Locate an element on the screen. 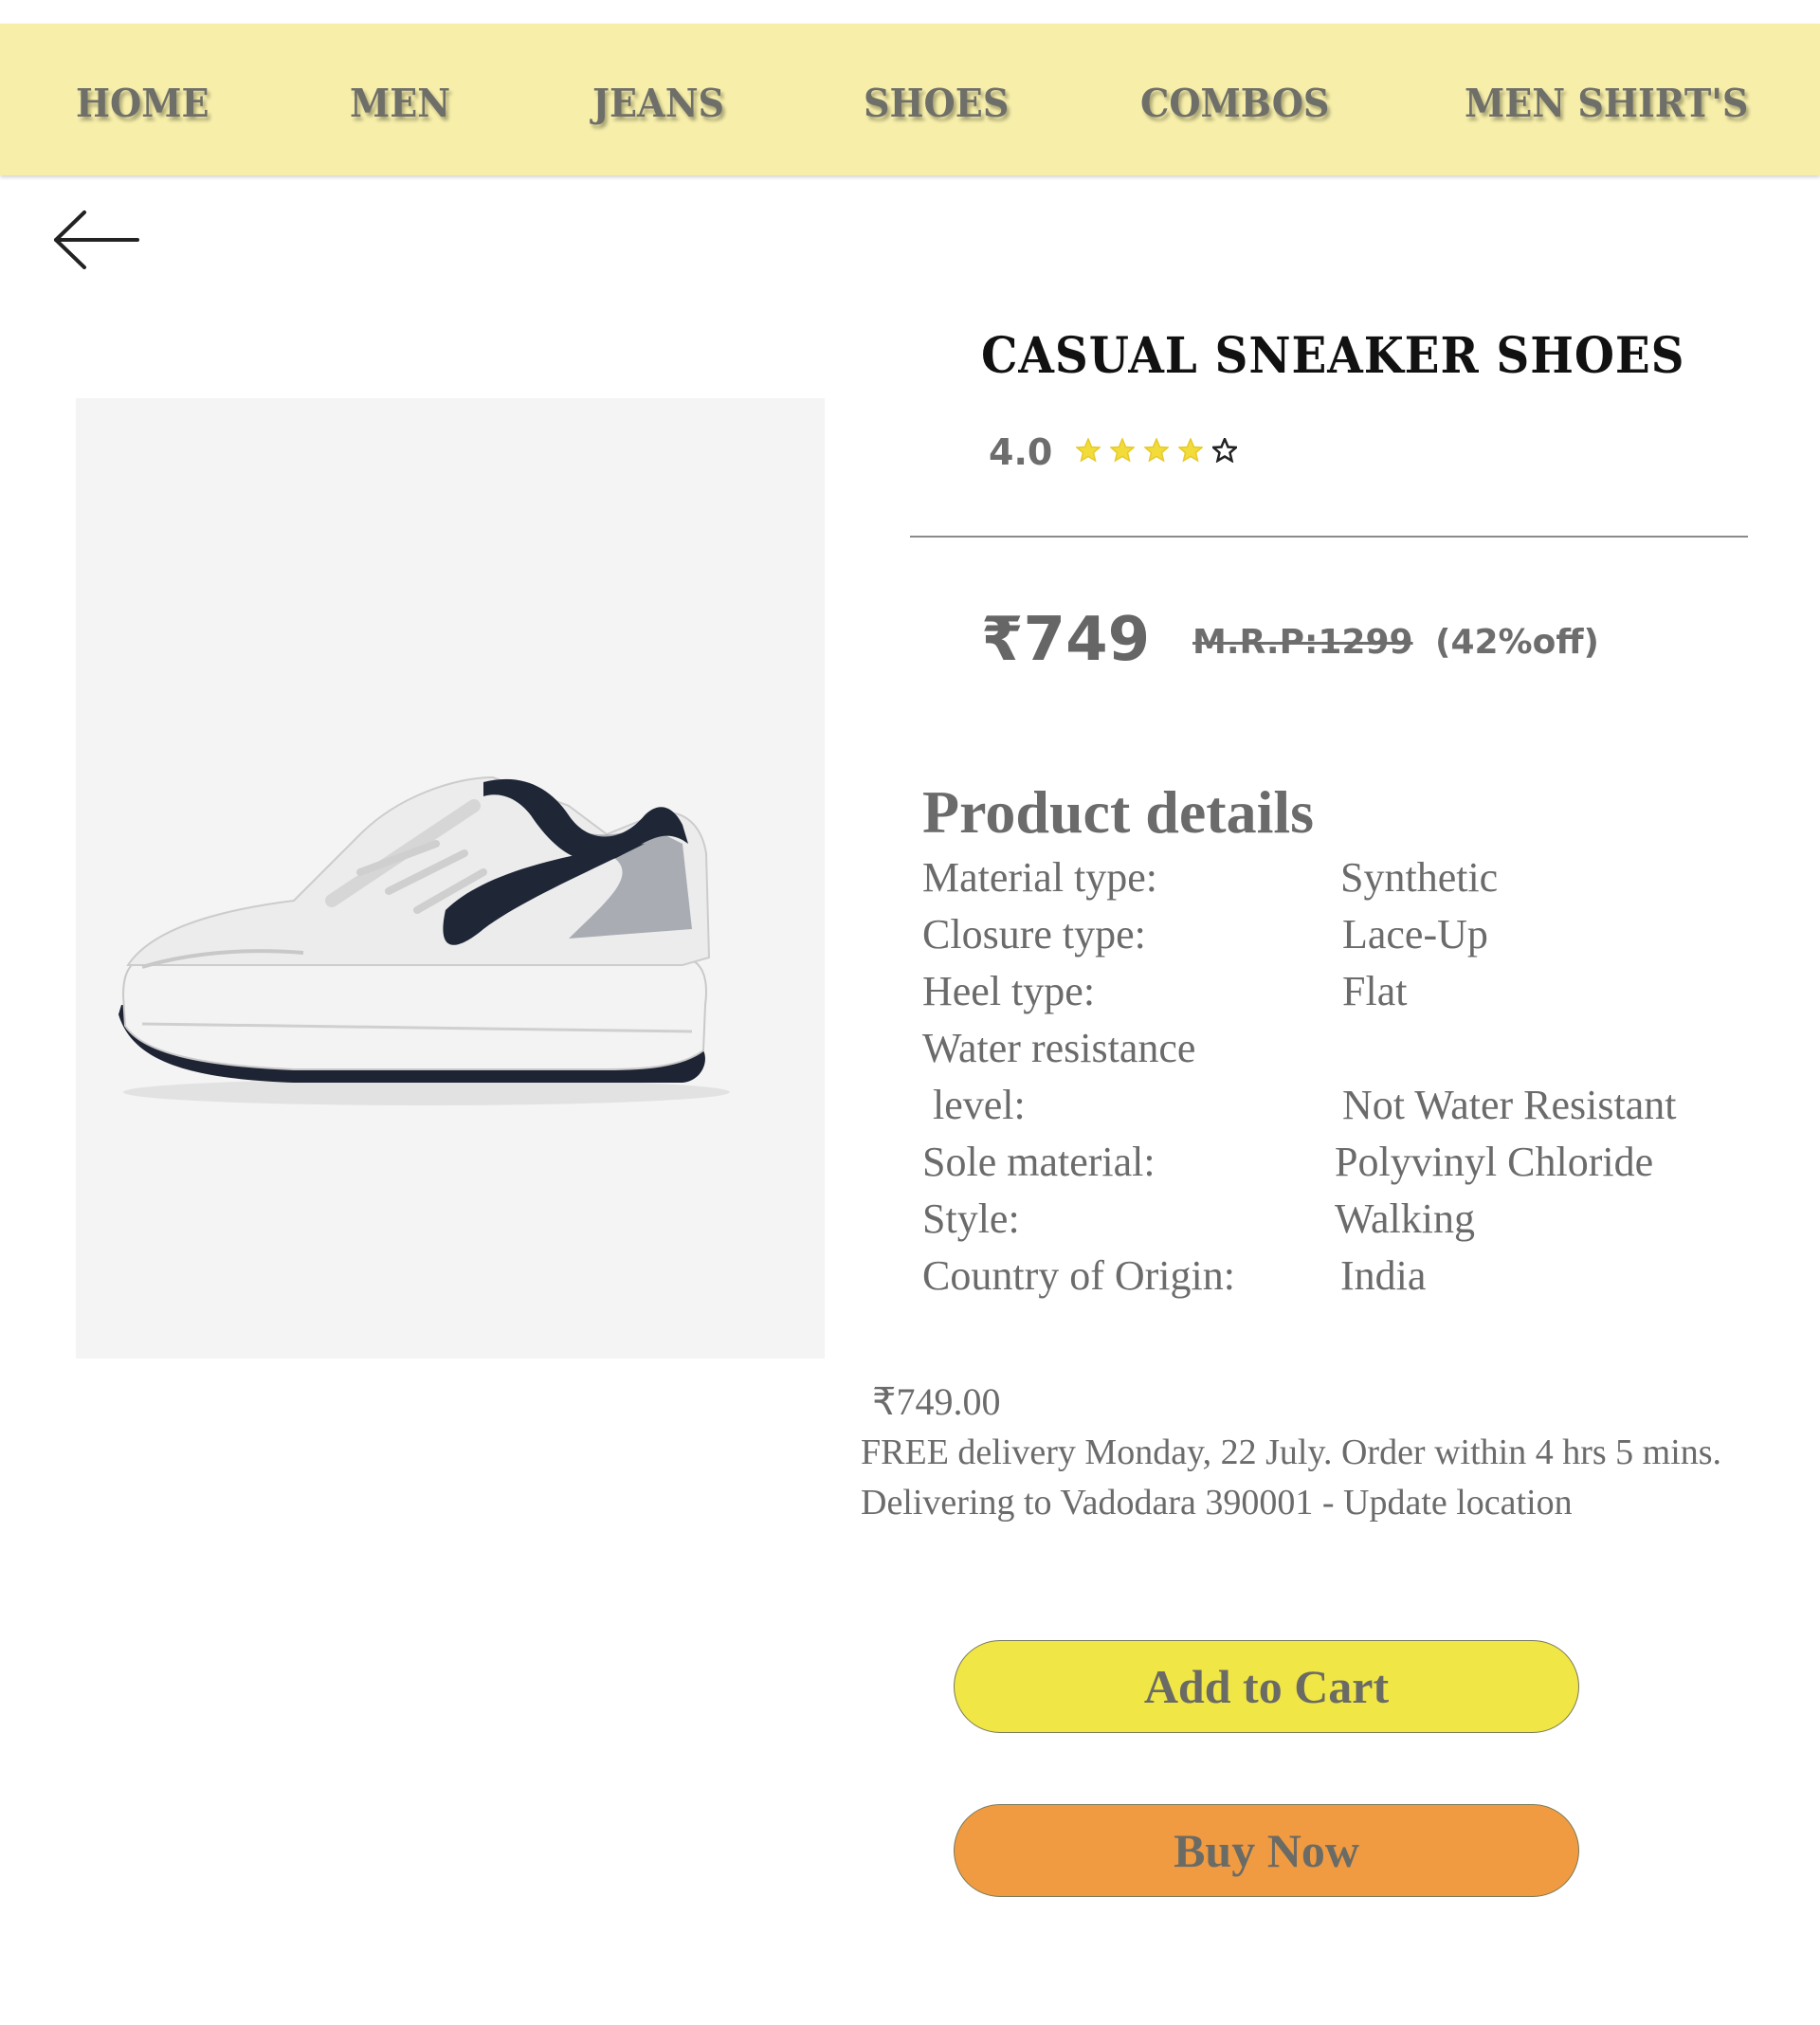 This screenshot has width=1820, height=2025. top-nav: HOME MEN JEANS SHOES COMBOS MEN SHIRT'S is located at coordinates (910, 99).